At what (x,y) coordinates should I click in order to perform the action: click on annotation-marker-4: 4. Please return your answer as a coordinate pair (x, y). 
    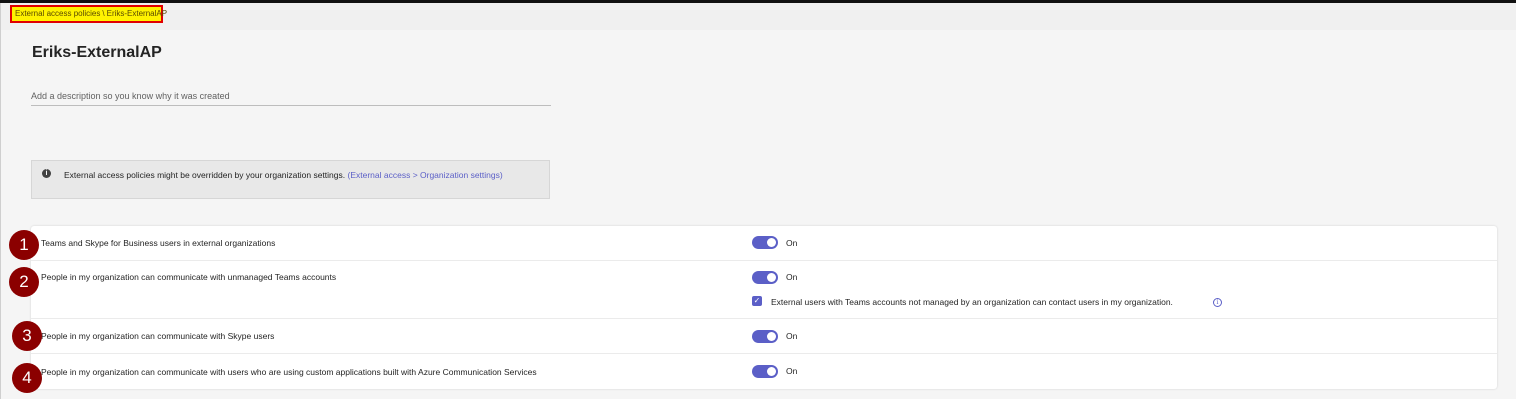
    Looking at the image, I should click on (27, 378).